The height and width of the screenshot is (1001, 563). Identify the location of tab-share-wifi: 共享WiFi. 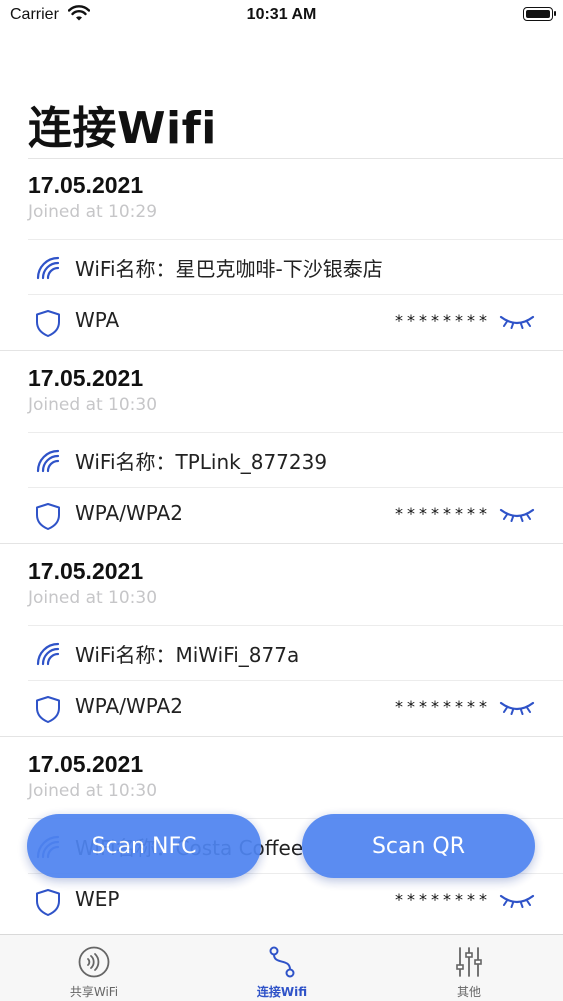
(94, 968).